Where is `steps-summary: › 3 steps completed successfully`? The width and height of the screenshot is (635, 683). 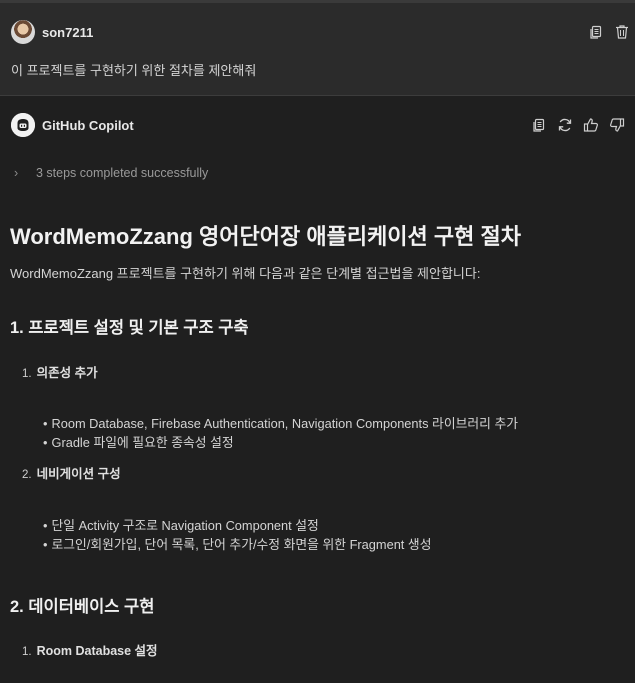 steps-summary: › 3 steps completed successfully is located at coordinates (111, 173).